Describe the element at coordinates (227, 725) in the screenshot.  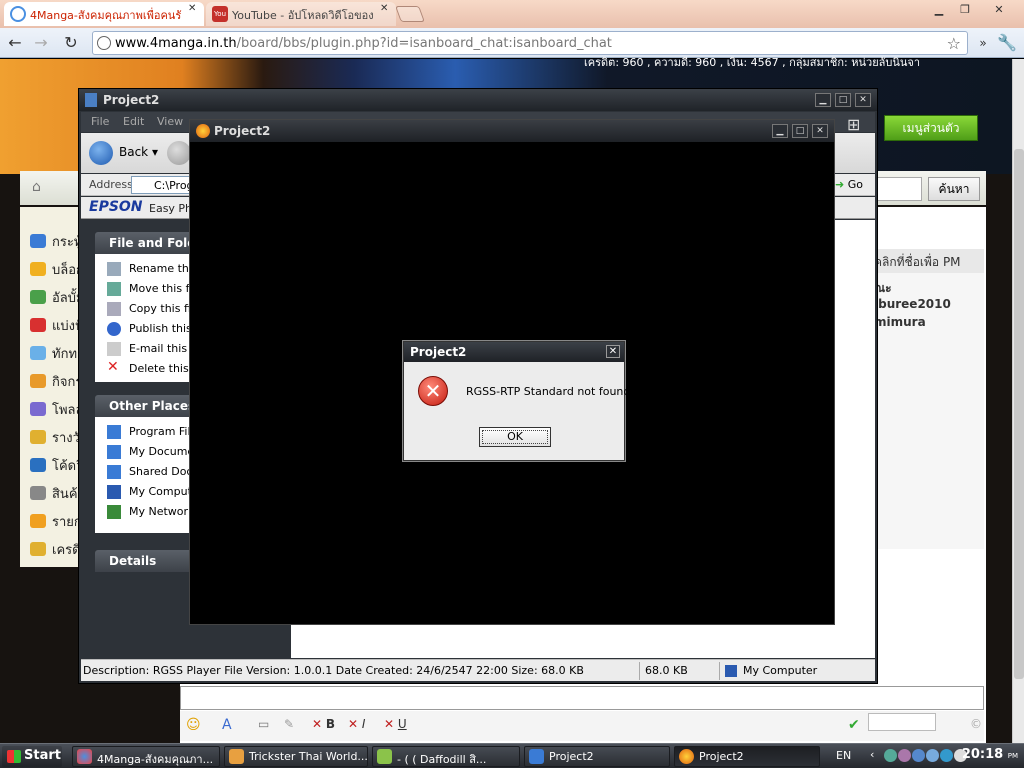
I see `font-color-icon: A` at that location.